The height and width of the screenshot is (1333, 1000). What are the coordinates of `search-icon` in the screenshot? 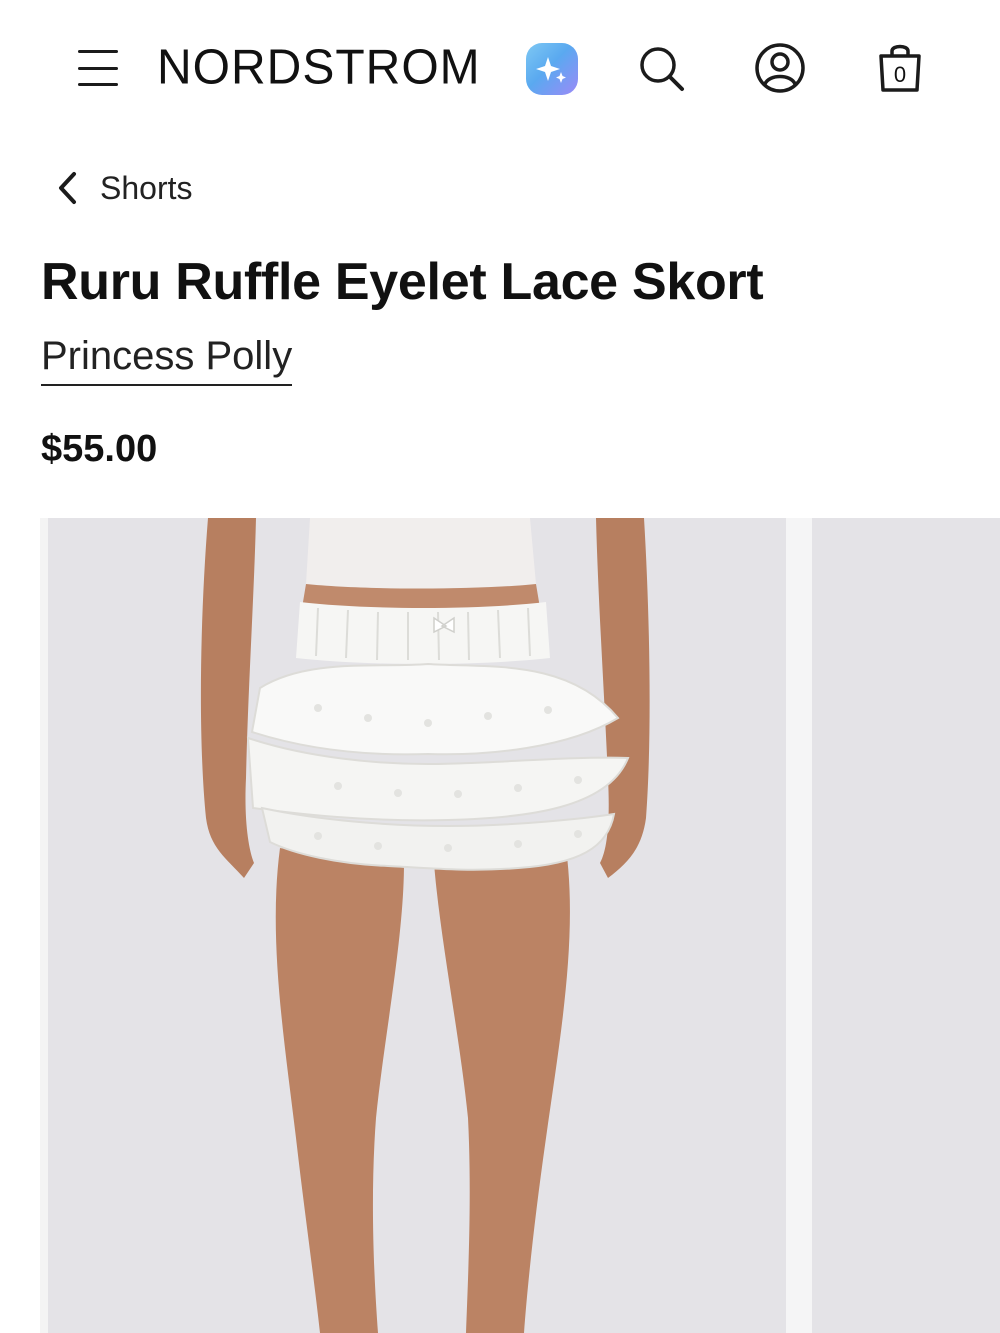 It's located at (661, 68).